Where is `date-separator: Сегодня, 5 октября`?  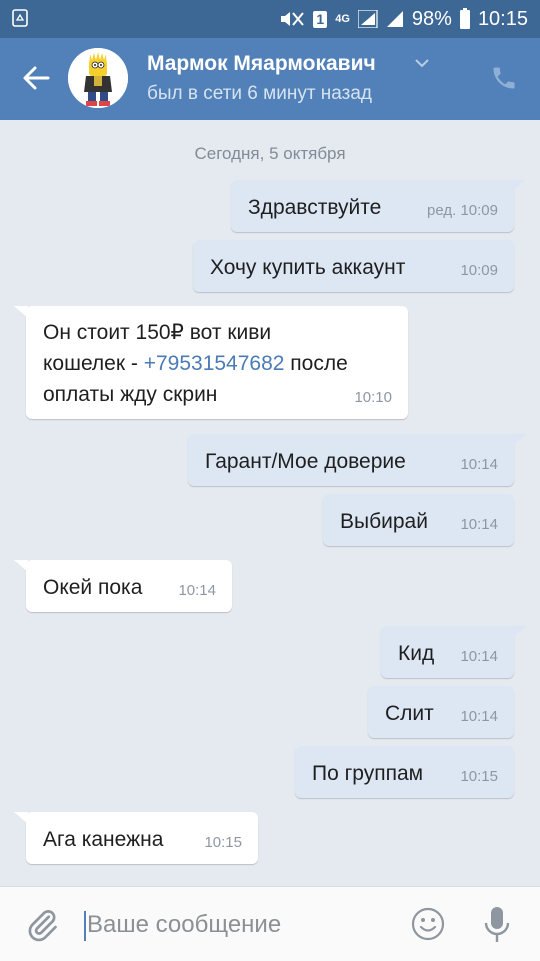
date-separator: Сегодня, 5 октября is located at coordinates (270, 153).